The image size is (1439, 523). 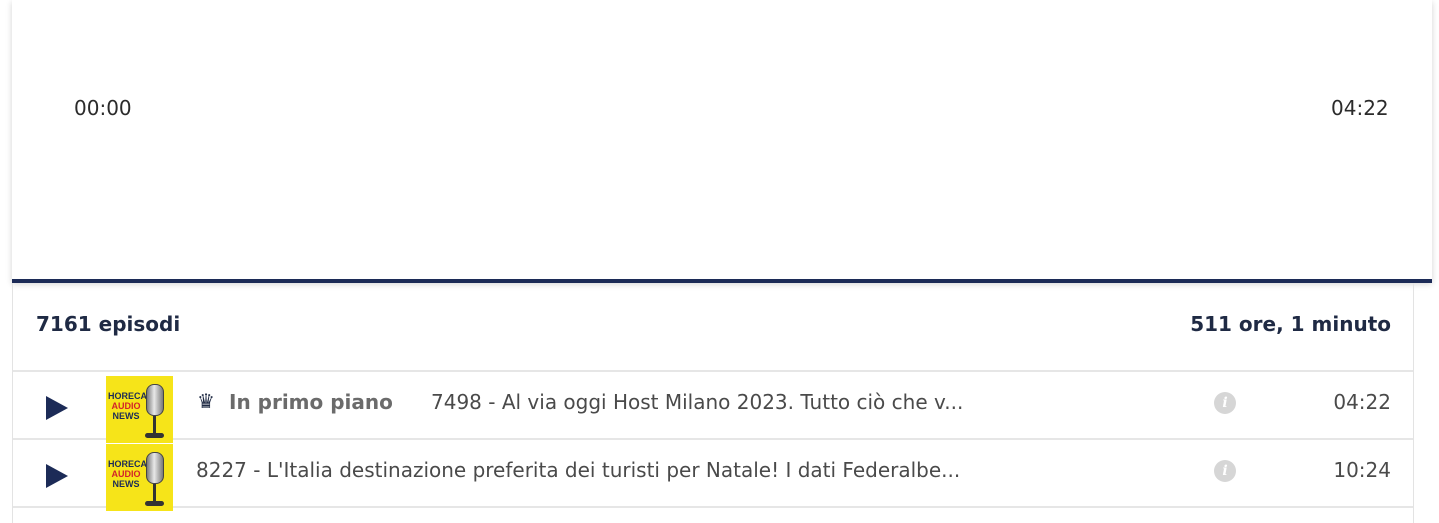 What do you see at coordinates (311, 402) in the screenshot?
I see `featured-label: In primo piano` at bounding box center [311, 402].